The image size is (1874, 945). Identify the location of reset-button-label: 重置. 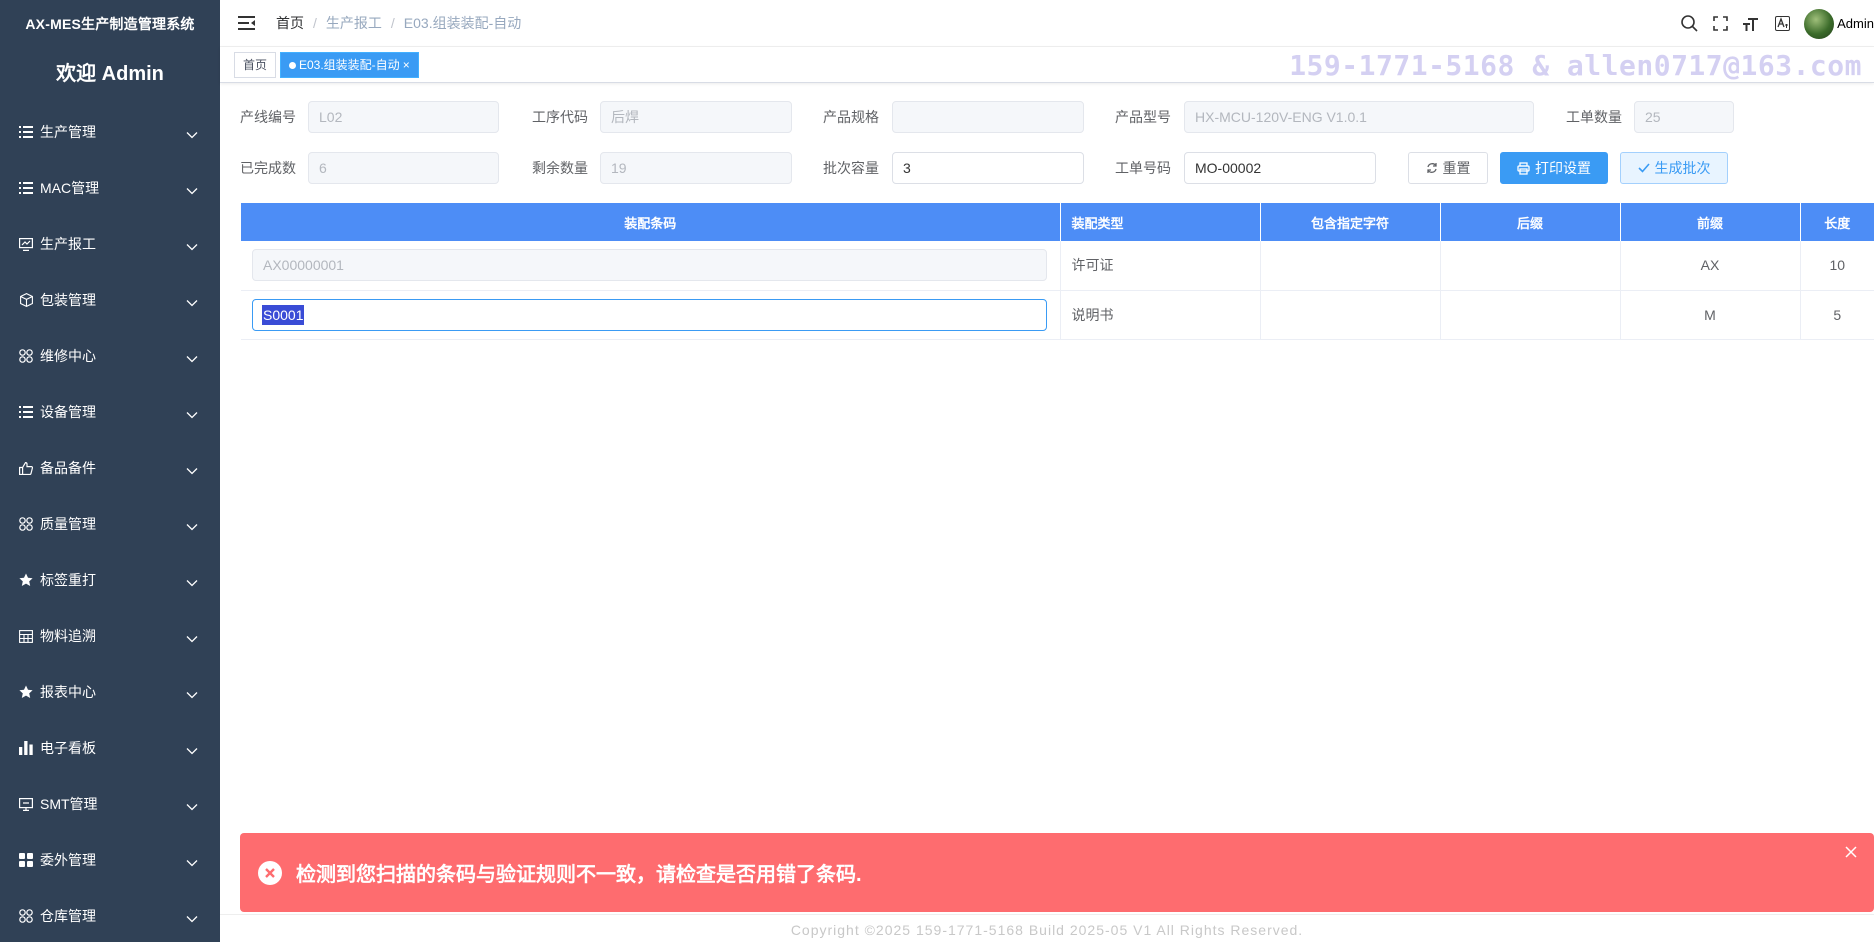
(1456, 168).